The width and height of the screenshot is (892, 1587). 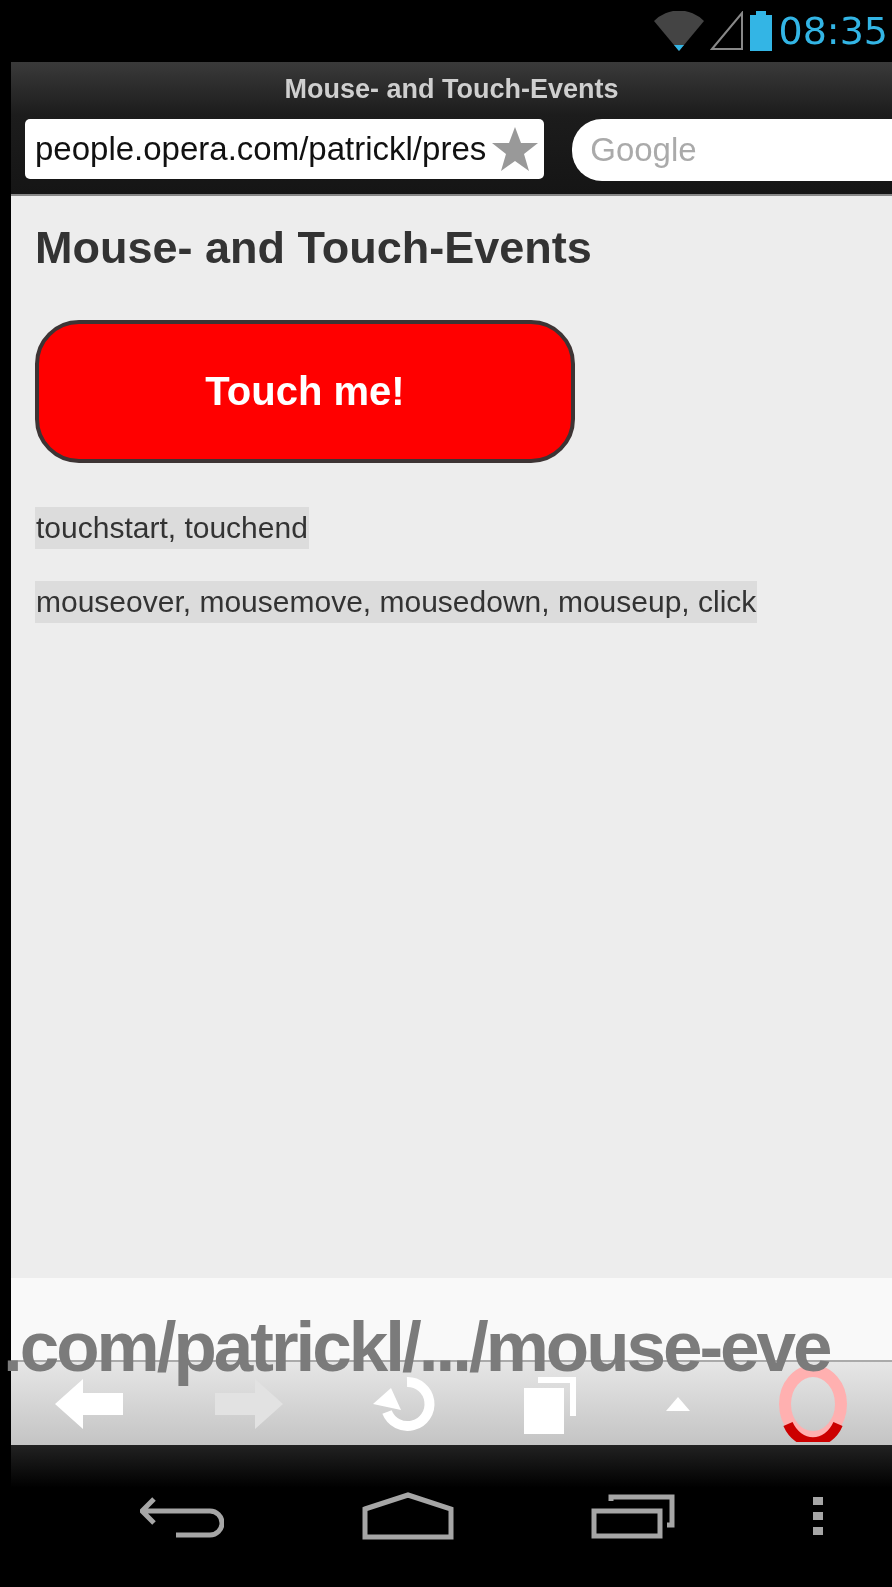 I want to click on page-title: Mouse- and Touch-Events, so click(x=451, y=89).